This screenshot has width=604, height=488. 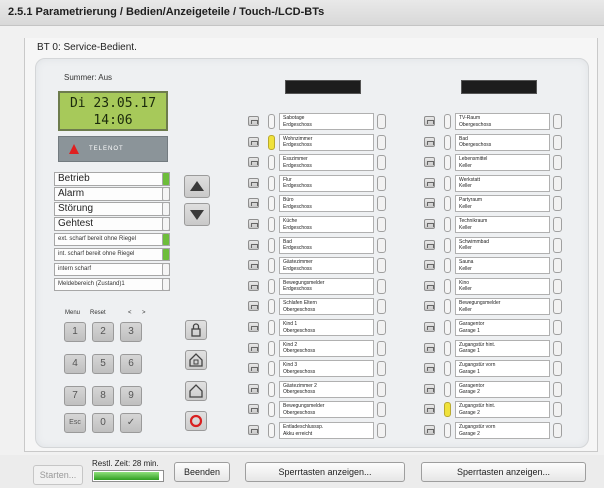 I want to click on keypad-key: ✓, so click(x=131, y=423).